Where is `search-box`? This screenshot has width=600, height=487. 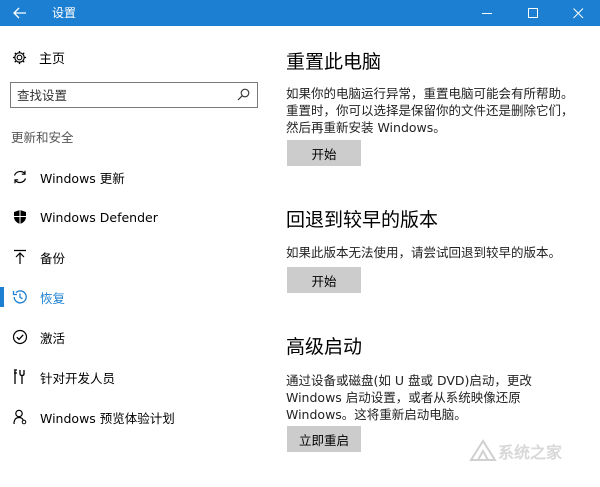 search-box is located at coordinates (134, 95).